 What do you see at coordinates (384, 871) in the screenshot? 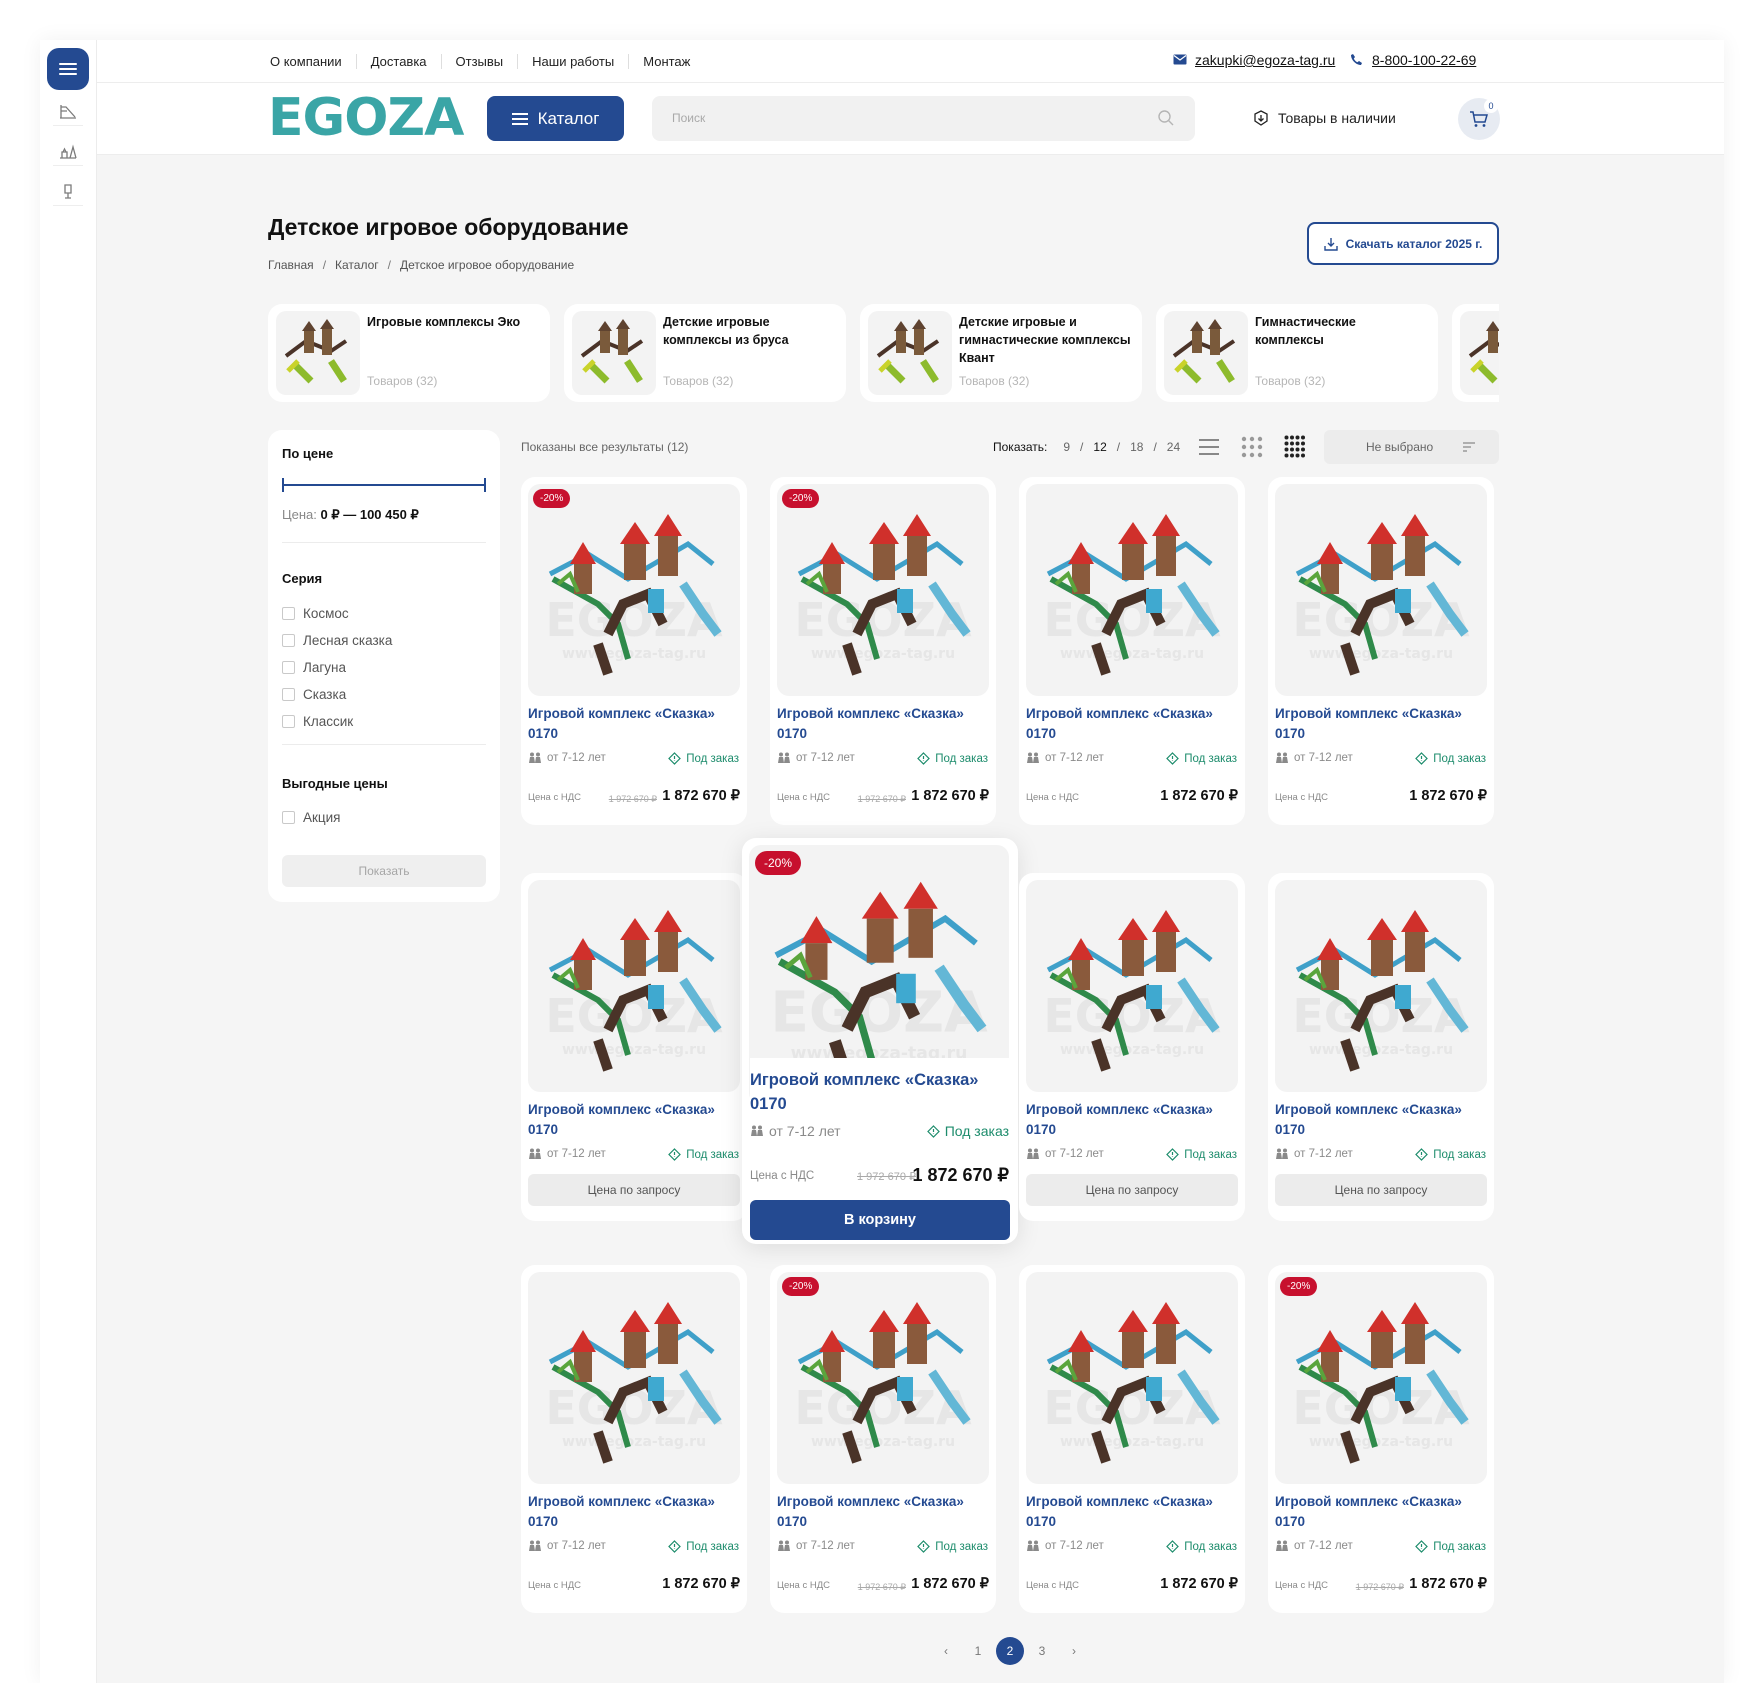
I see `apply-filter-button: Показать` at bounding box center [384, 871].